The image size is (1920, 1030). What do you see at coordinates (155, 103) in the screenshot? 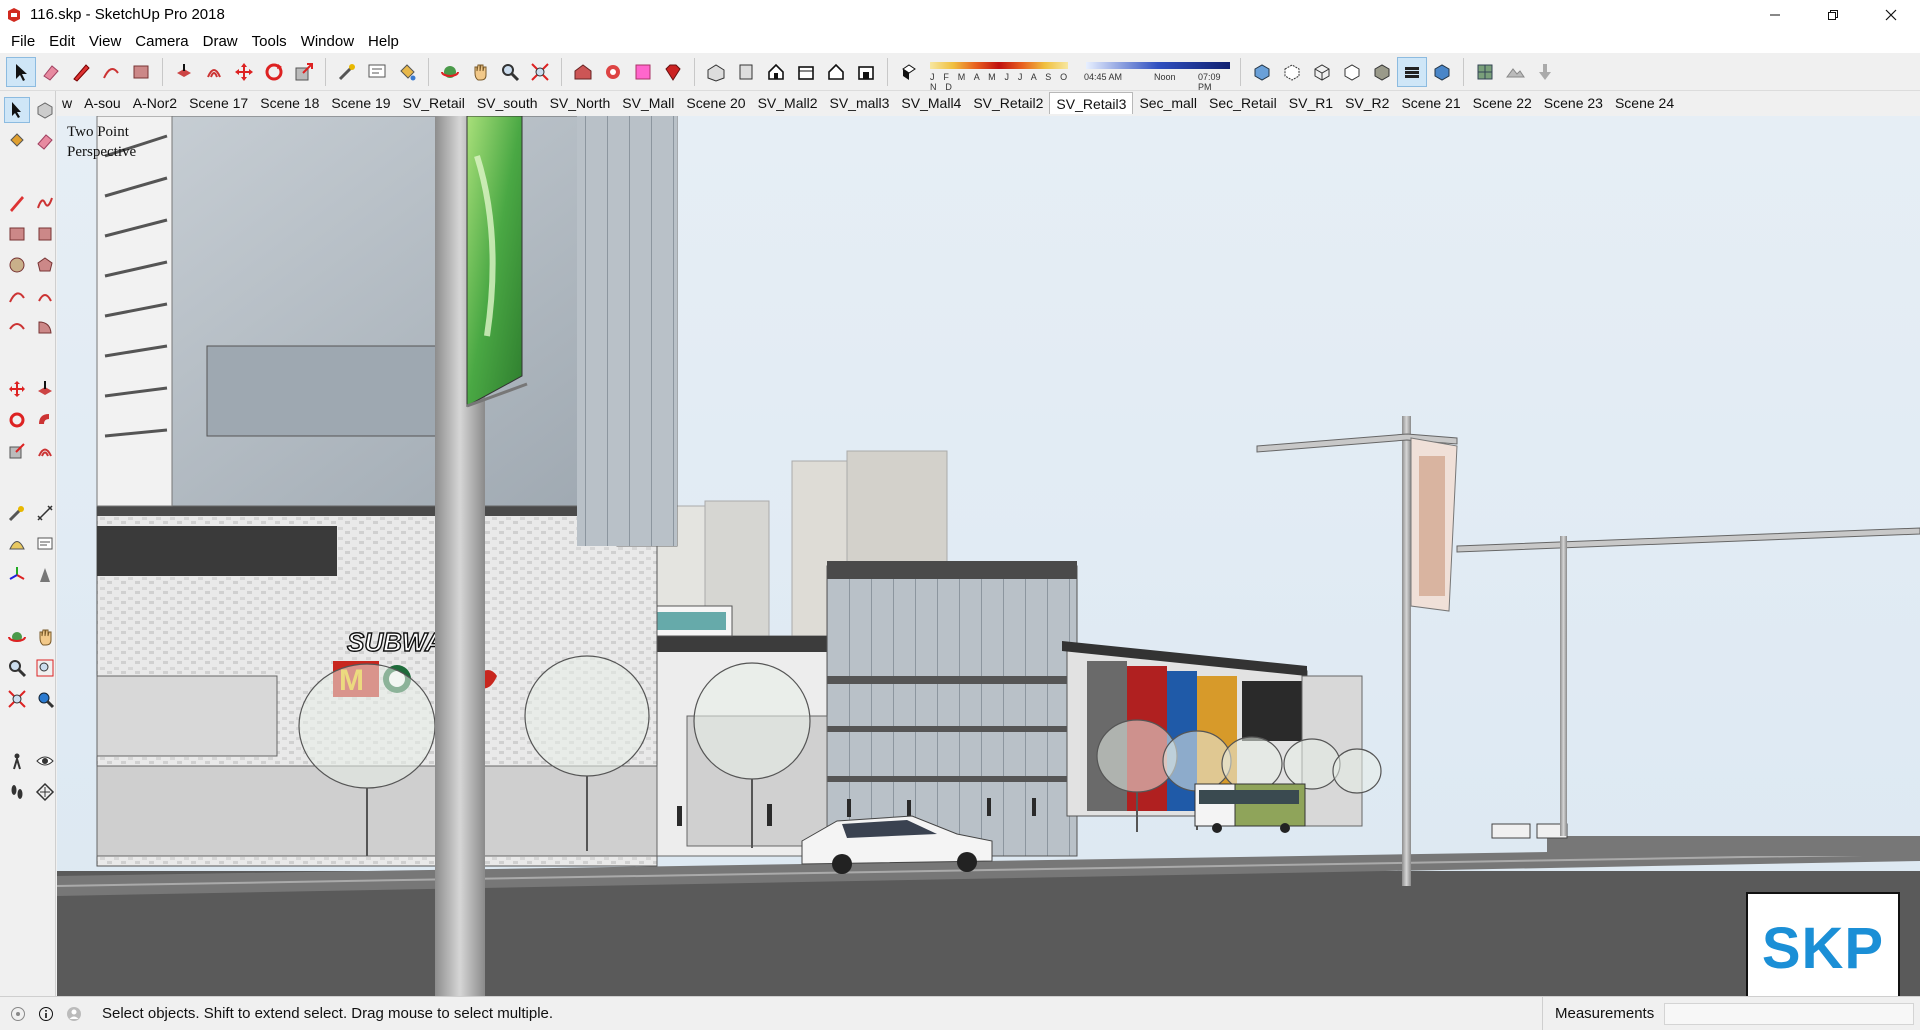
I see `scene-tab: A-Nor2` at bounding box center [155, 103].